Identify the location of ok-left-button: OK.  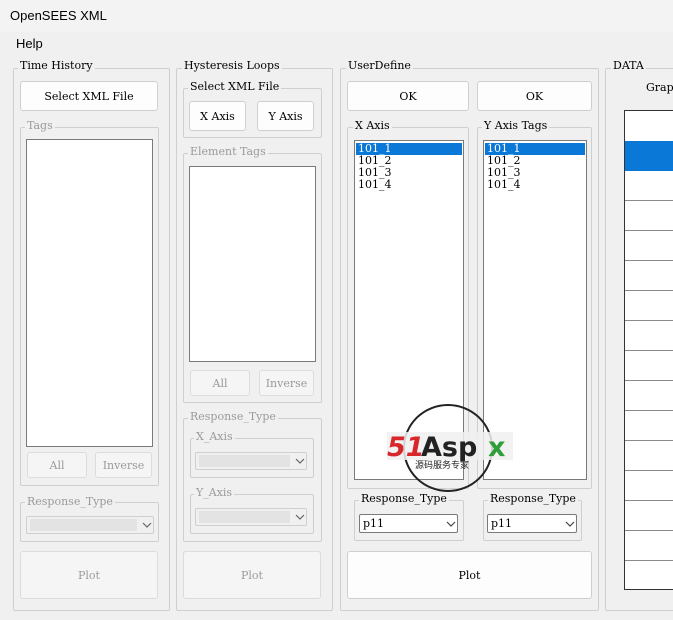
(408, 96).